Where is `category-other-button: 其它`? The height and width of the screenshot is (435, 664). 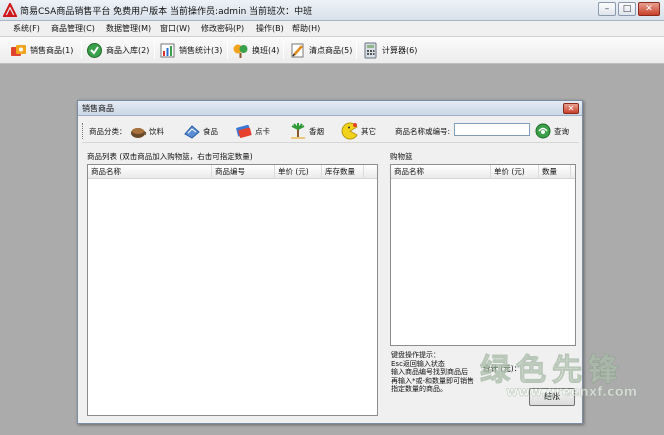
category-other-button: 其它 is located at coordinates (358, 131).